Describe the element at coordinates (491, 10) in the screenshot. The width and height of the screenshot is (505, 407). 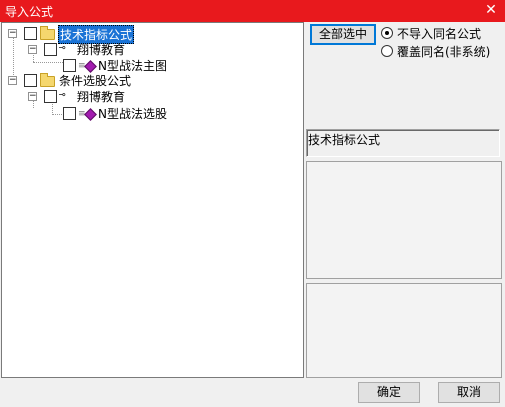
I see `close-icon: ✕` at that location.